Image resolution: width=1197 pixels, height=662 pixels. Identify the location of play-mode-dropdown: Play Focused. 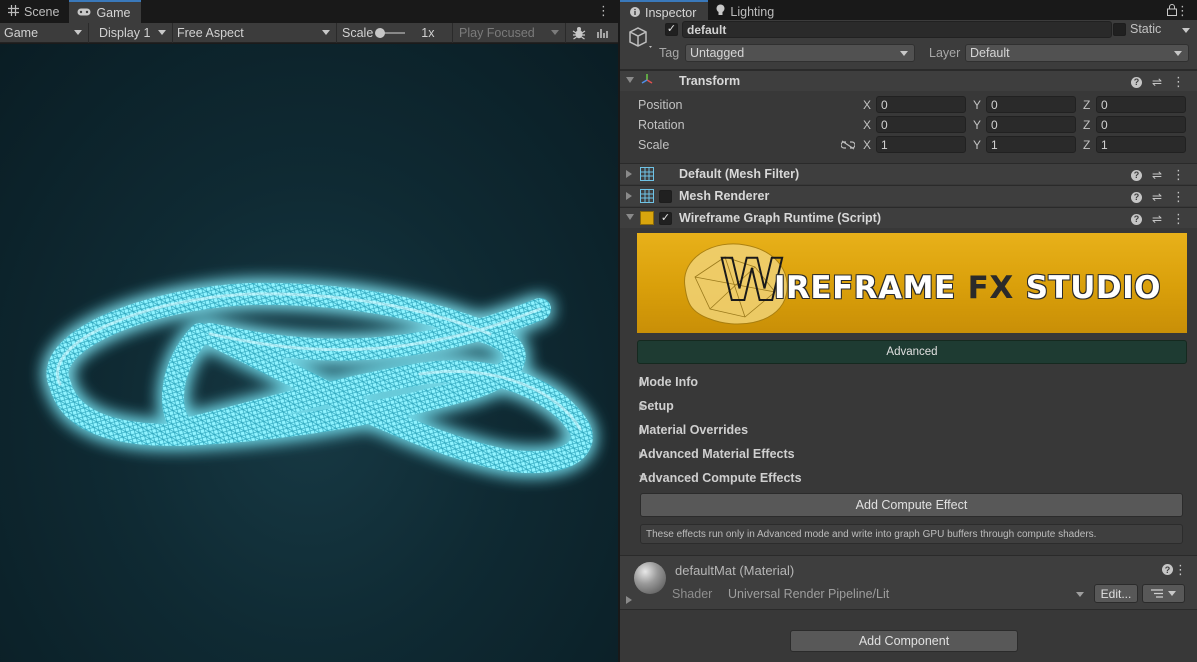
(509, 32).